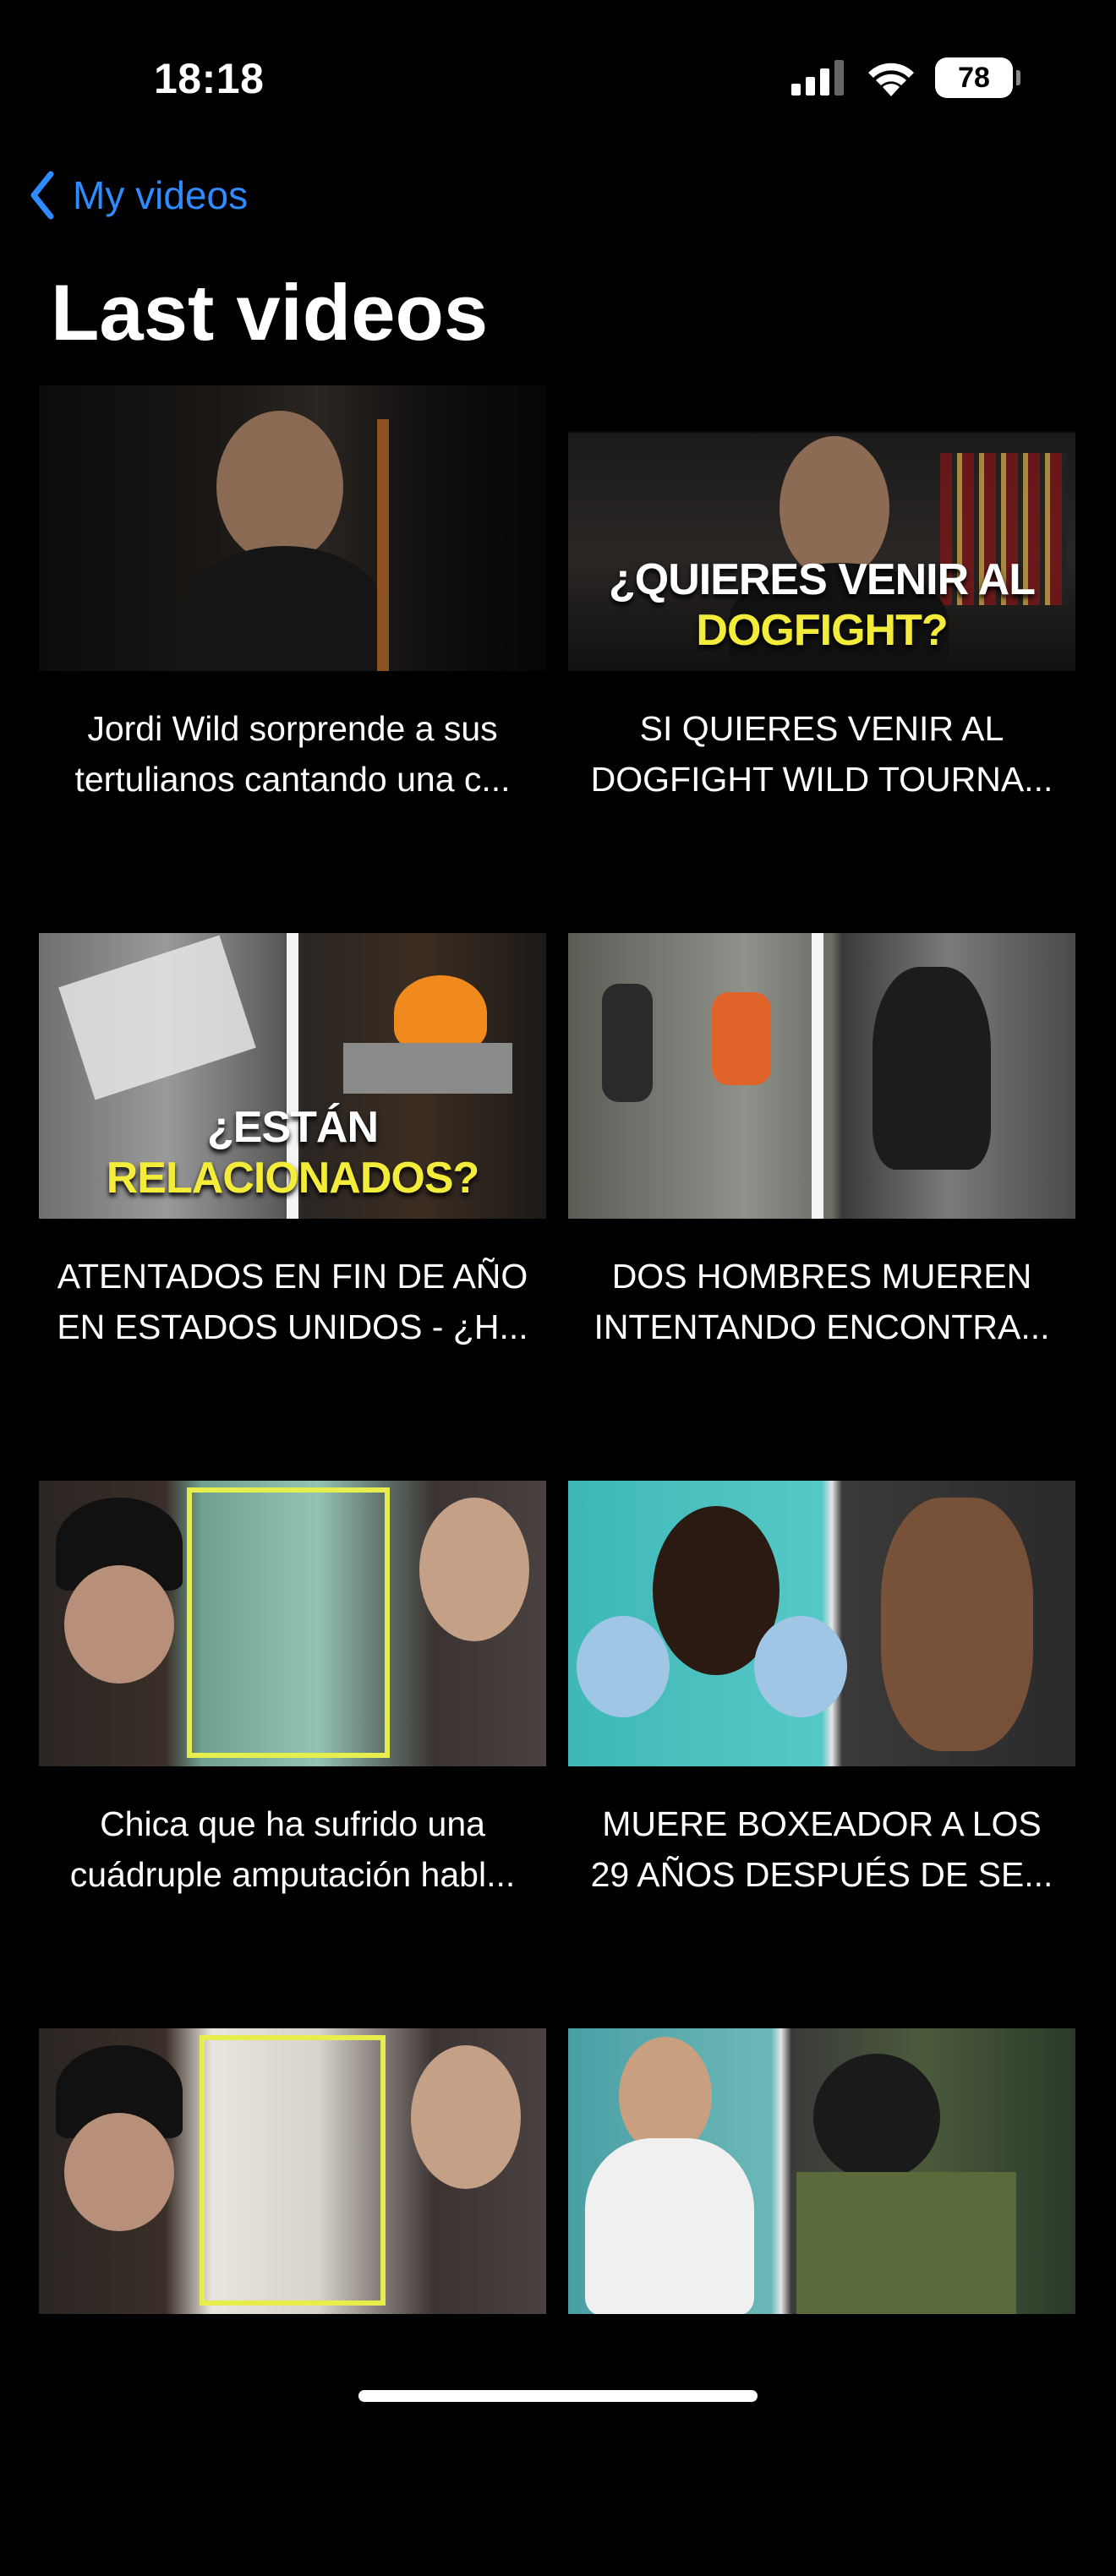 The height and width of the screenshot is (2576, 1116). Describe the element at coordinates (292, 1076) in the screenshot. I see `video-thumbnail: ¿ESTÁN RELACIONADOS?` at that location.